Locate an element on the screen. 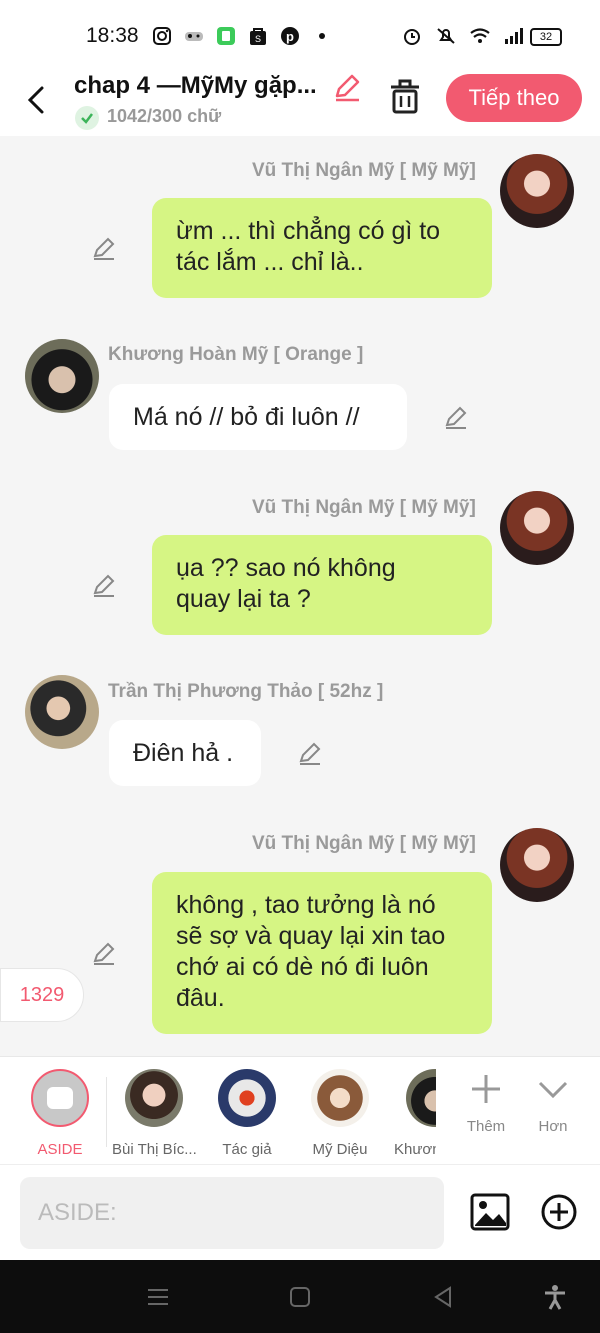  message-line: sẽ sợ và quay lại xin tao is located at coordinates (311, 936).